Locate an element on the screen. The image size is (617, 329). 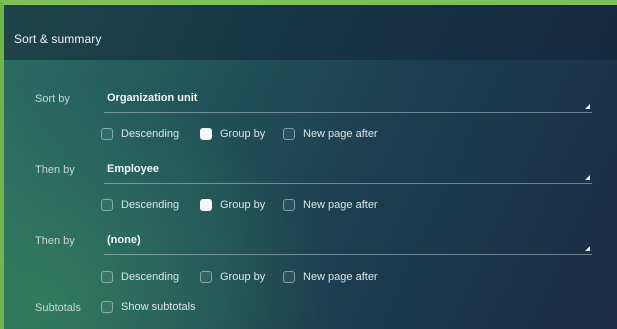
then-by-label-2: Then by is located at coordinates (55, 241).